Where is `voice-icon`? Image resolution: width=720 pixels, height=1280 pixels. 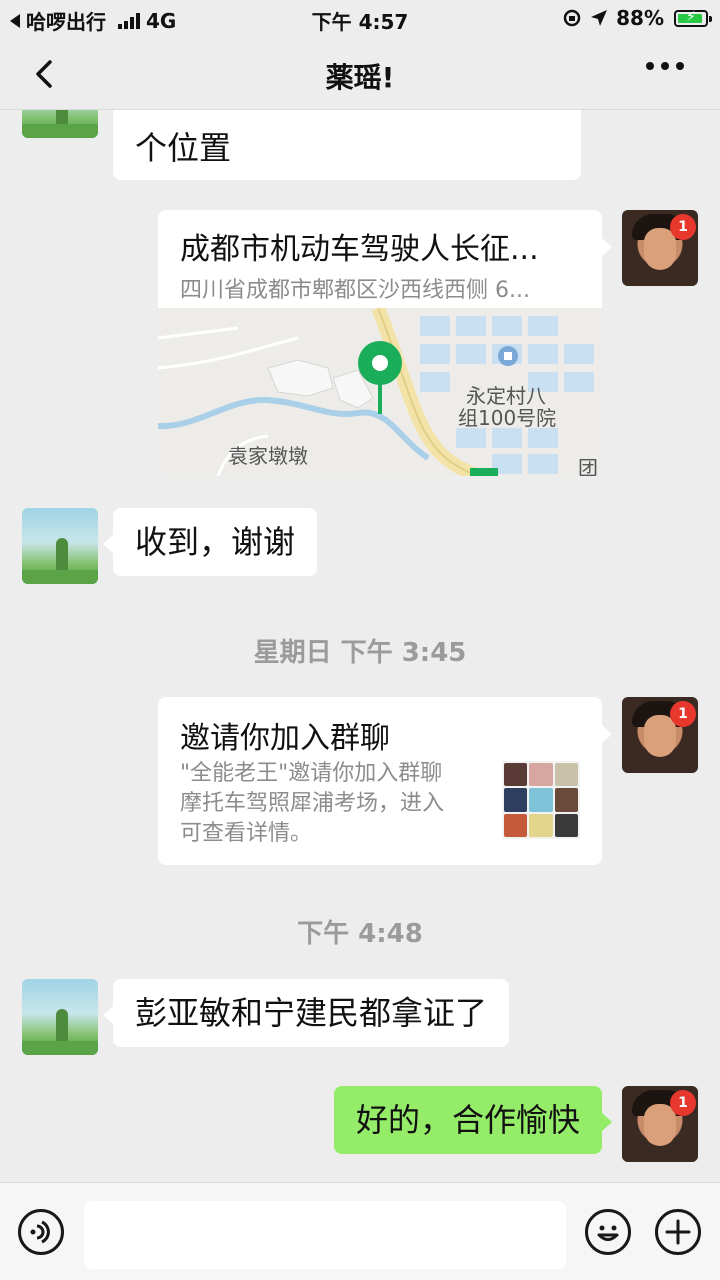 voice-icon is located at coordinates (41, 1232).